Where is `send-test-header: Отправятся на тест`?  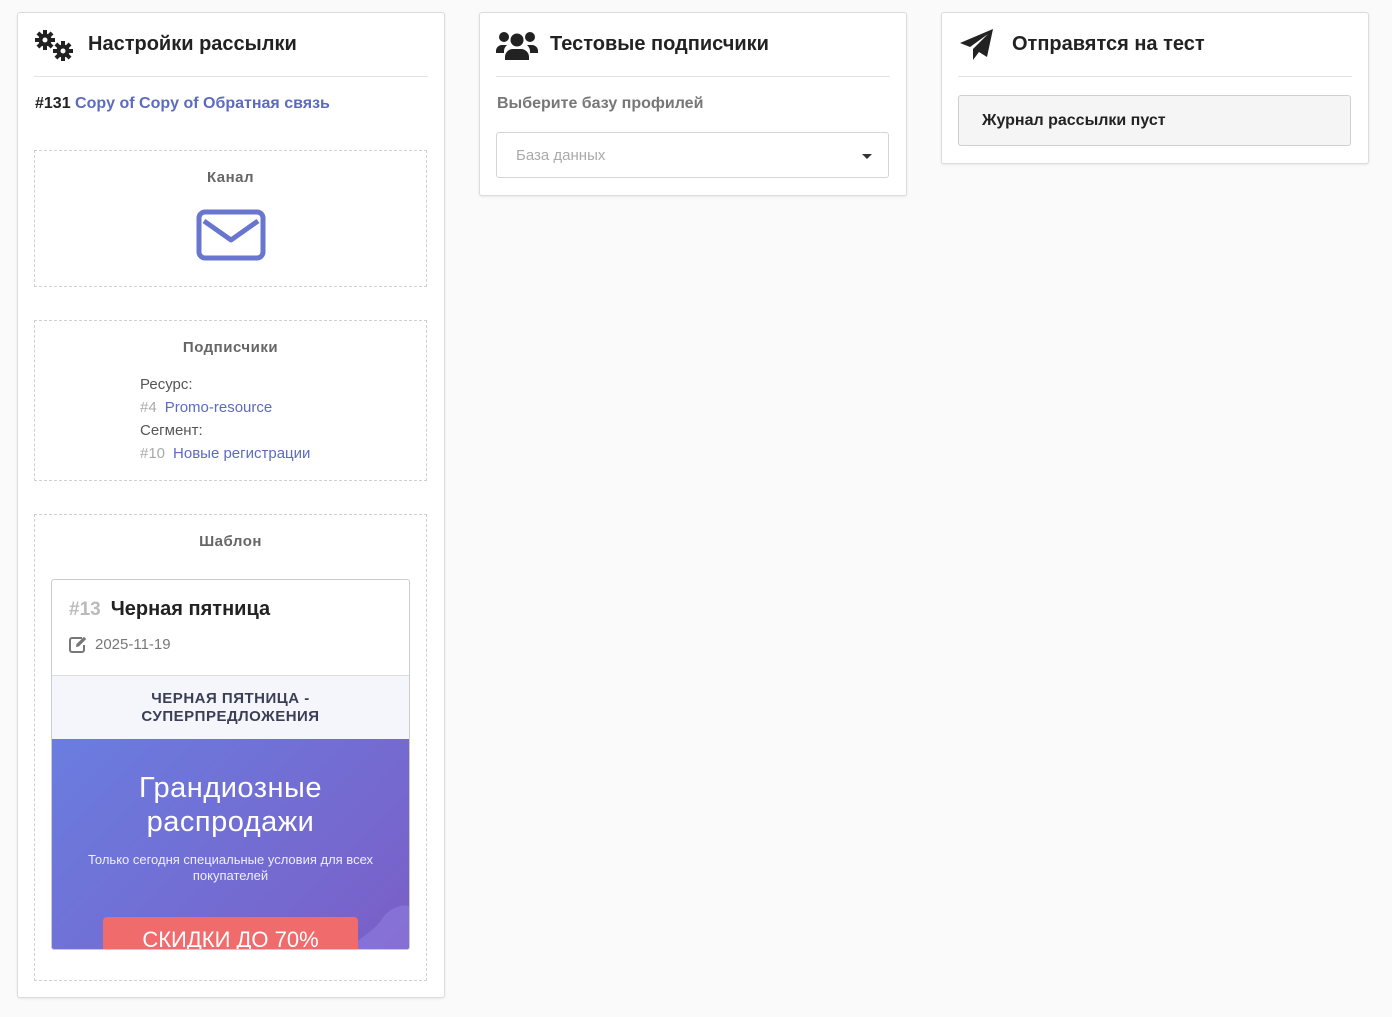
send-test-header: Отправятся на тест is located at coordinates (1155, 45).